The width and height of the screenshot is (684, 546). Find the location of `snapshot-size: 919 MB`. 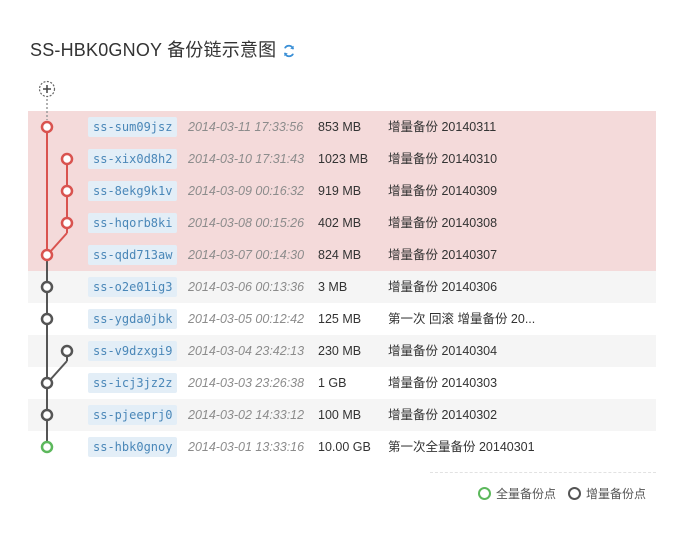

snapshot-size: 919 MB is located at coordinates (340, 191).